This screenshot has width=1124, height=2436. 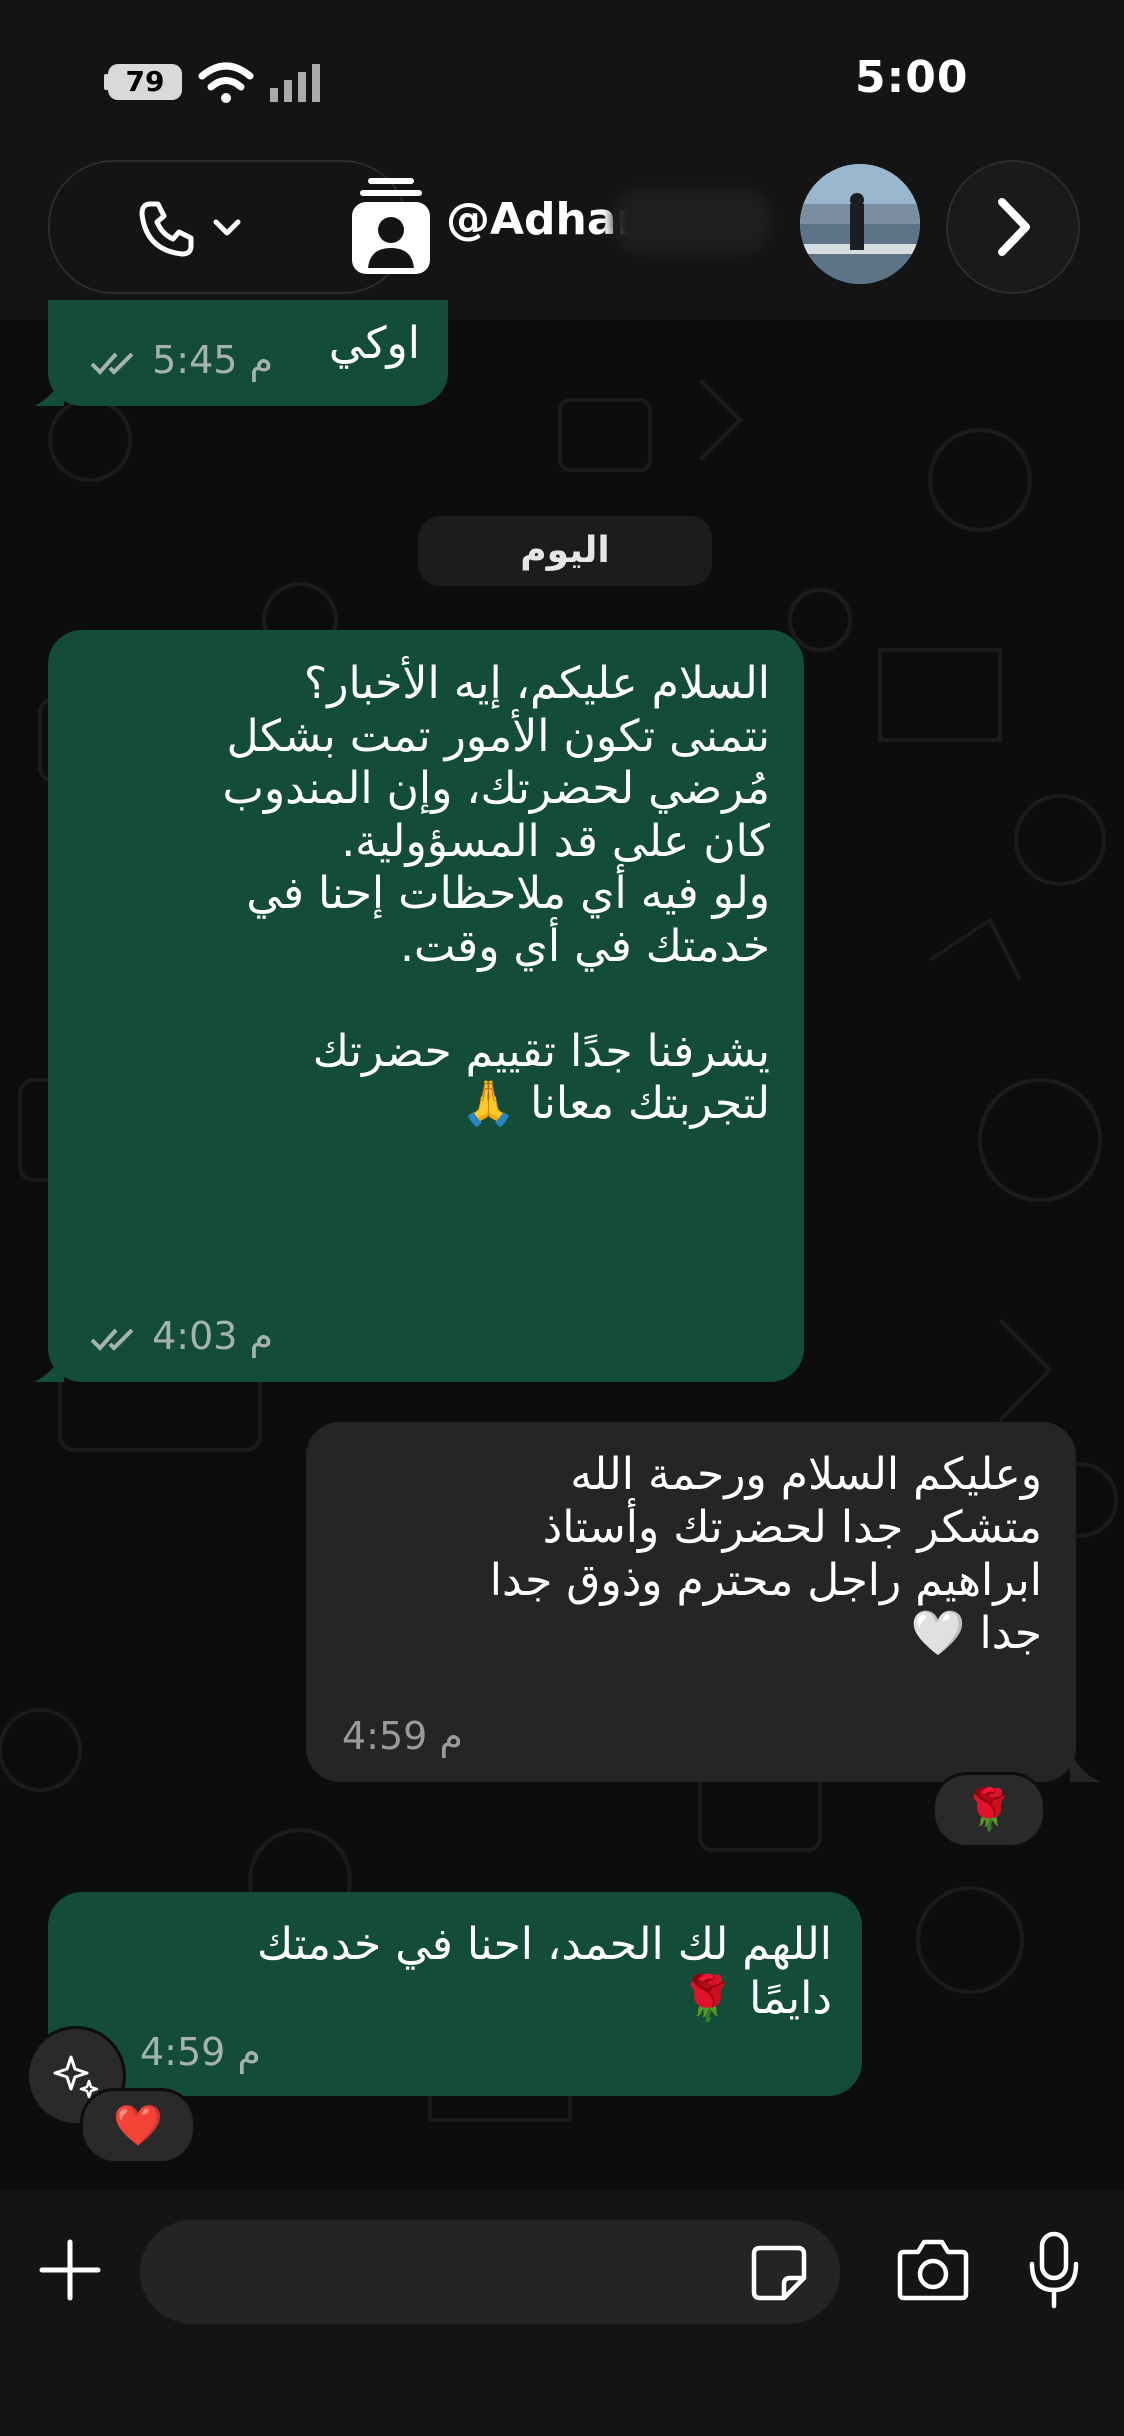 What do you see at coordinates (1054, 2270) in the screenshot?
I see `mic-icon` at bounding box center [1054, 2270].